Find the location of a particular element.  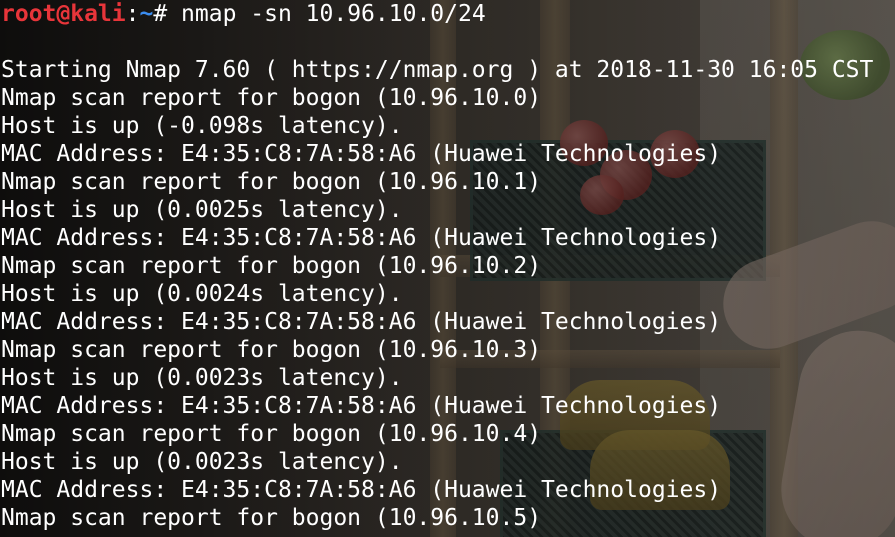

prompt-path: ~ is located at coordinates (146, 14).